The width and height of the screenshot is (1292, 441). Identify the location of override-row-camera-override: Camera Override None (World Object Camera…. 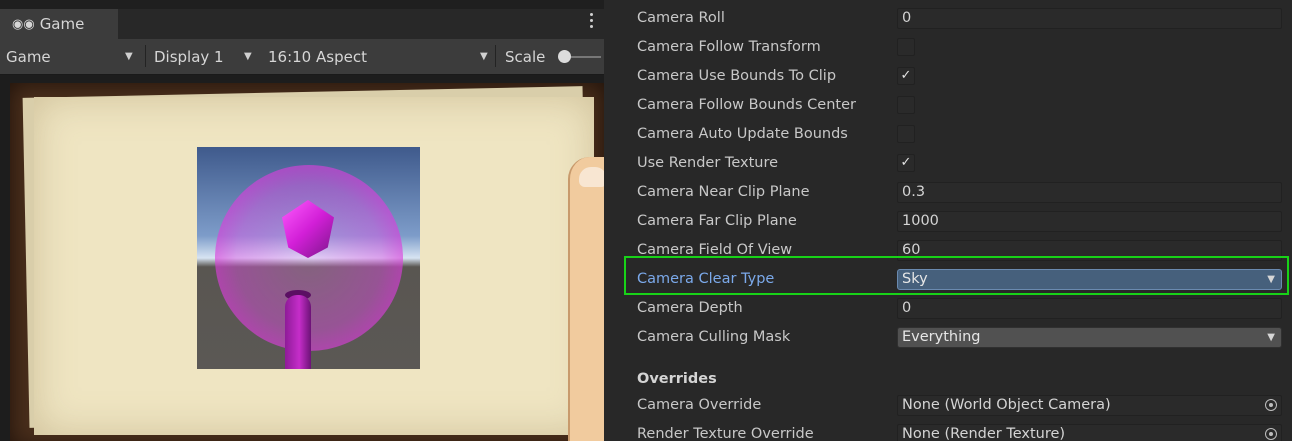
(948, 405).